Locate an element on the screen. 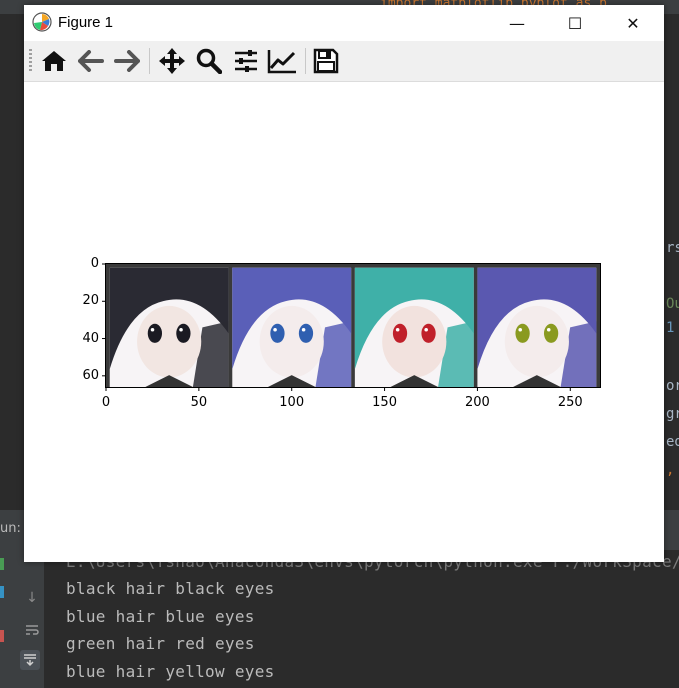  code-fragment: gr is located at coordinates (672, 414).